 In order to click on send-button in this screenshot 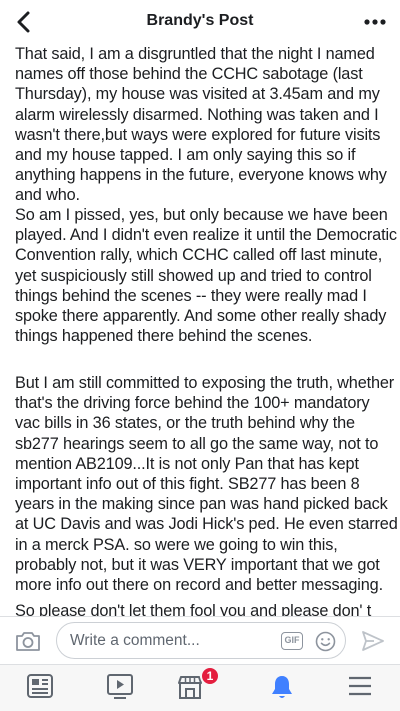, I will do `click(373, 641)`.